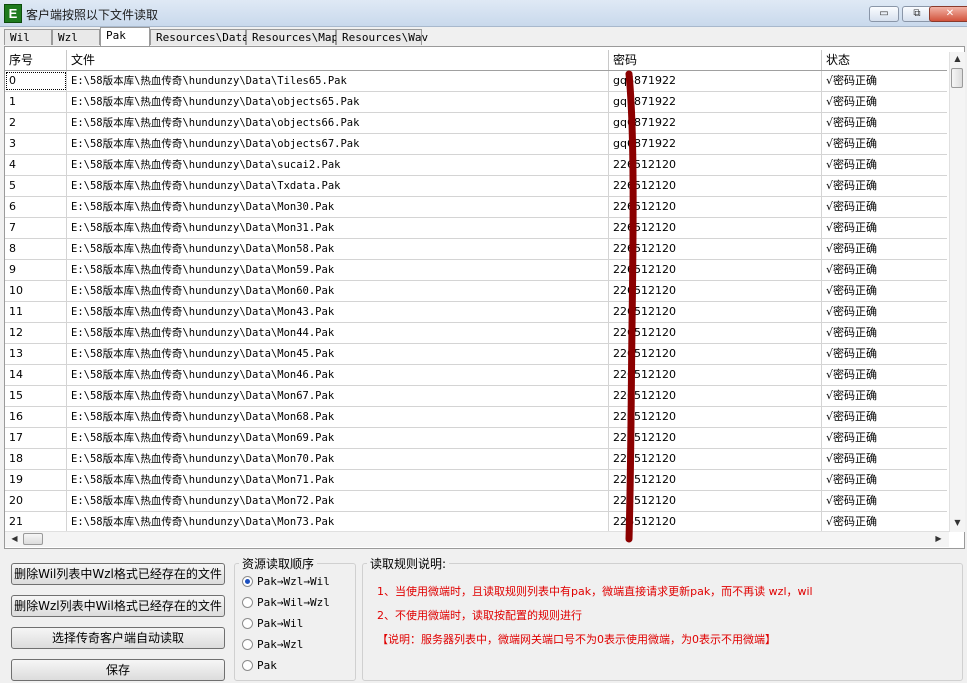 This screenshot has width=967, height=683. I want to click on radio-label: Pak→Wil, so click(280, 624).